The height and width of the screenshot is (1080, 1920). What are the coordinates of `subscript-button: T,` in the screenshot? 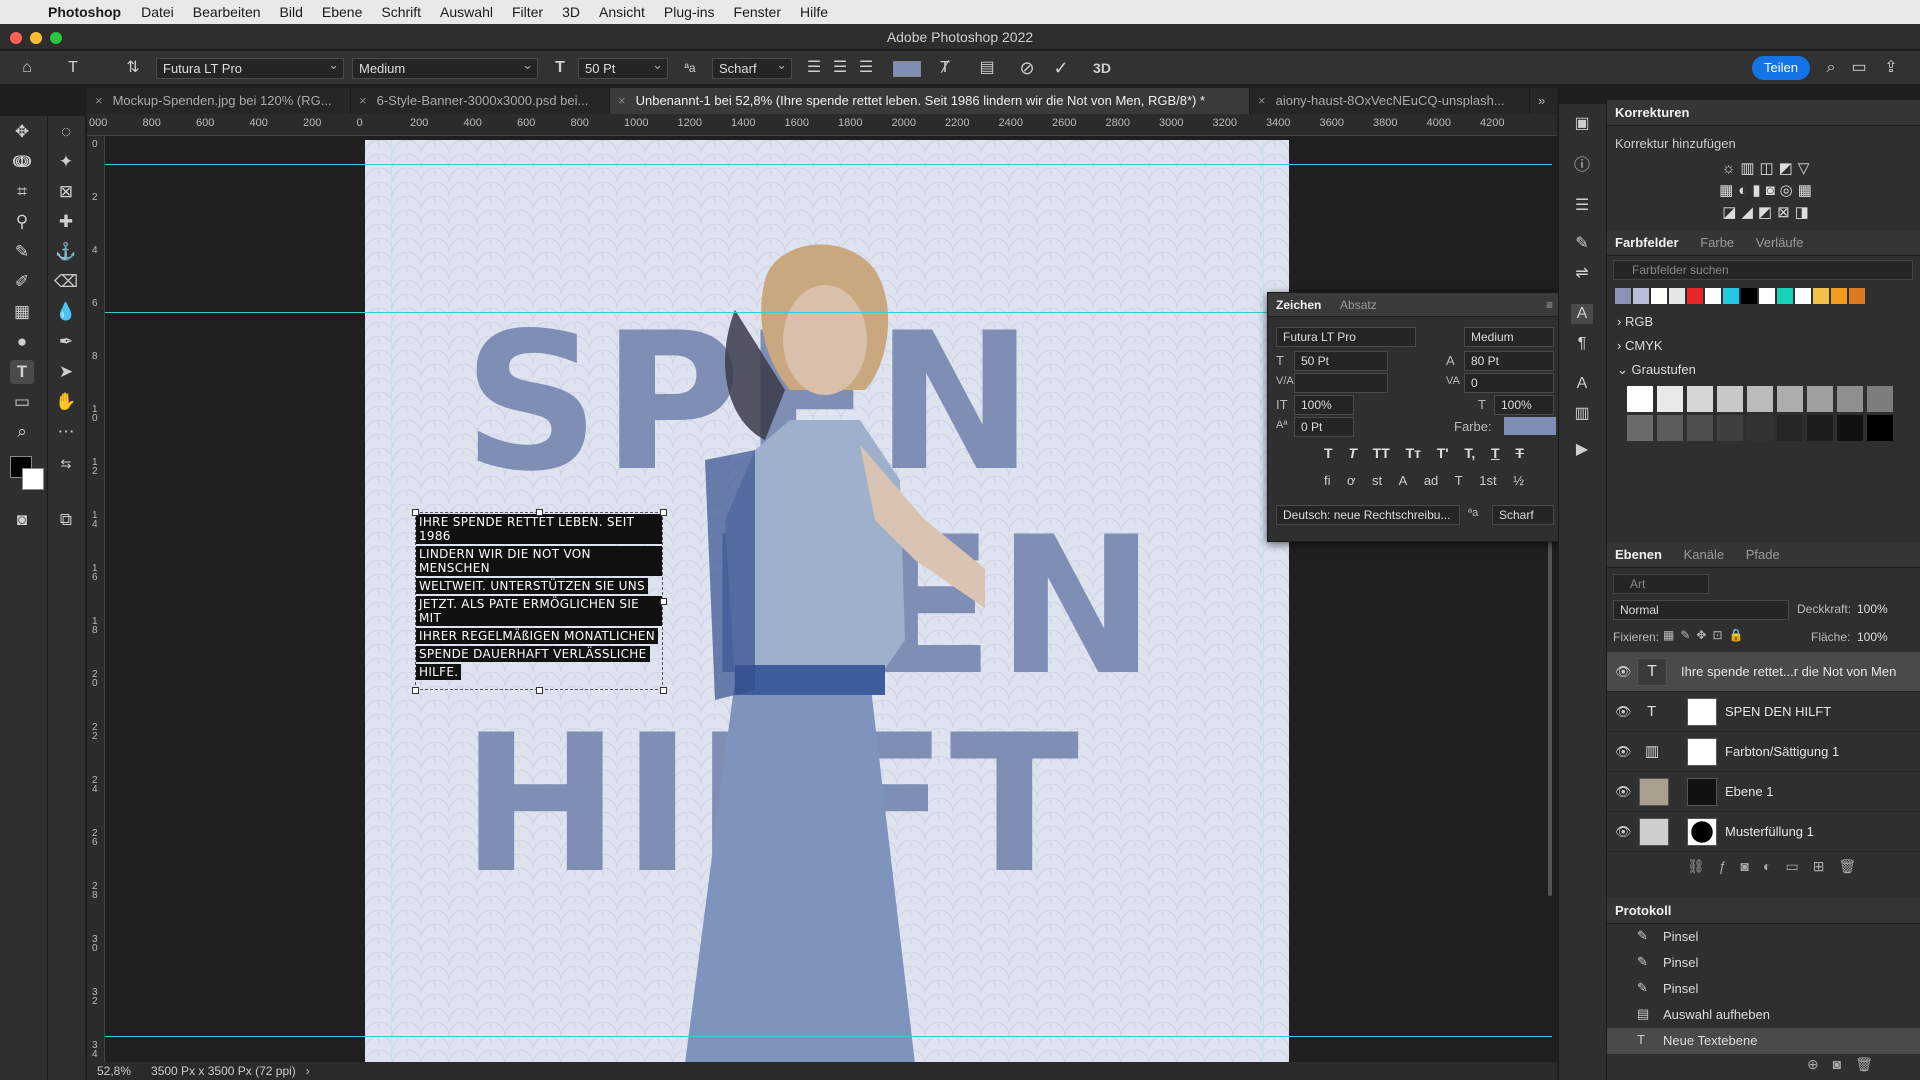 It's located at (1469, 453).